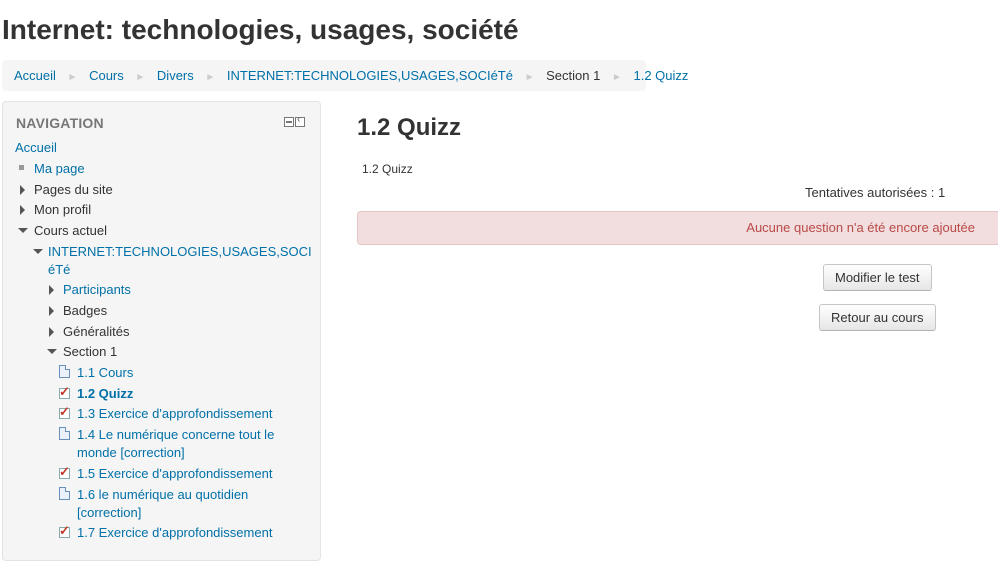 The height and width of the screenshot is (561, 998). I want to click on activity-link: 1.1 Cours, so click(105, 372).